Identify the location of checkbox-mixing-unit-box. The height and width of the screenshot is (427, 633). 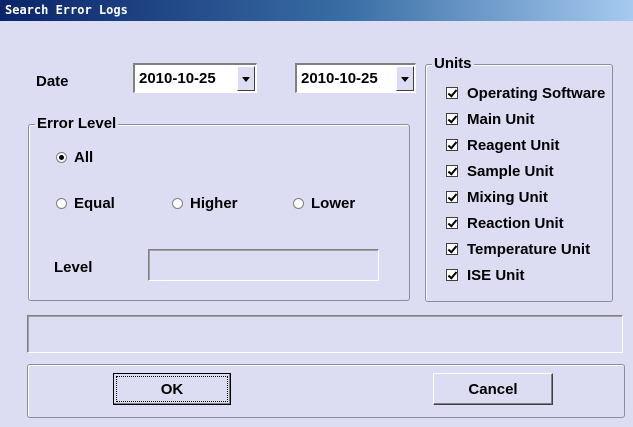
(452, 197).